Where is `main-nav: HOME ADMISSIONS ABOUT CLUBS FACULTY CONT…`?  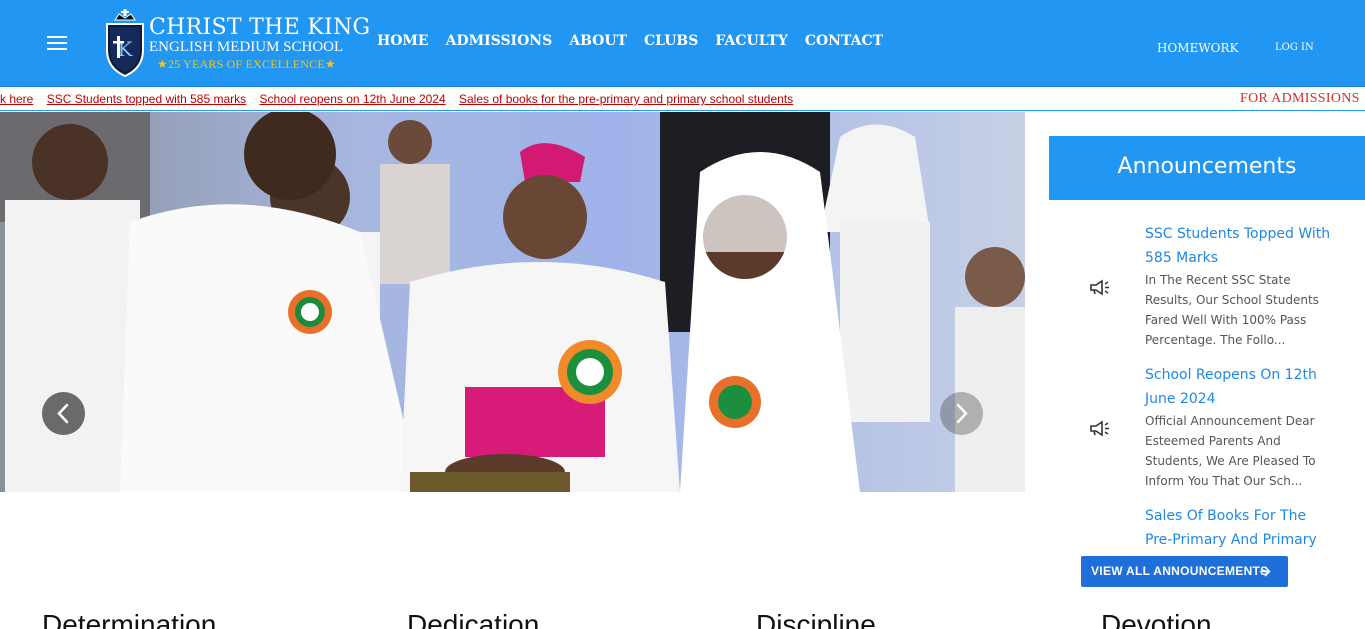 main-nav: HOME ADMISSIONS ABOUT CLUBS FACULTY CONT… is located at coordinates (638, 41).